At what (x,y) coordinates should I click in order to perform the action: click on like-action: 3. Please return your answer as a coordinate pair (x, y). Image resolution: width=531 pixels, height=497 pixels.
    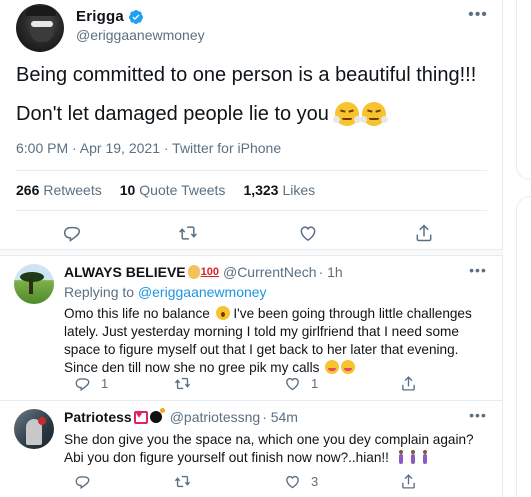
    Looking at the image, I should click on (301, 481).